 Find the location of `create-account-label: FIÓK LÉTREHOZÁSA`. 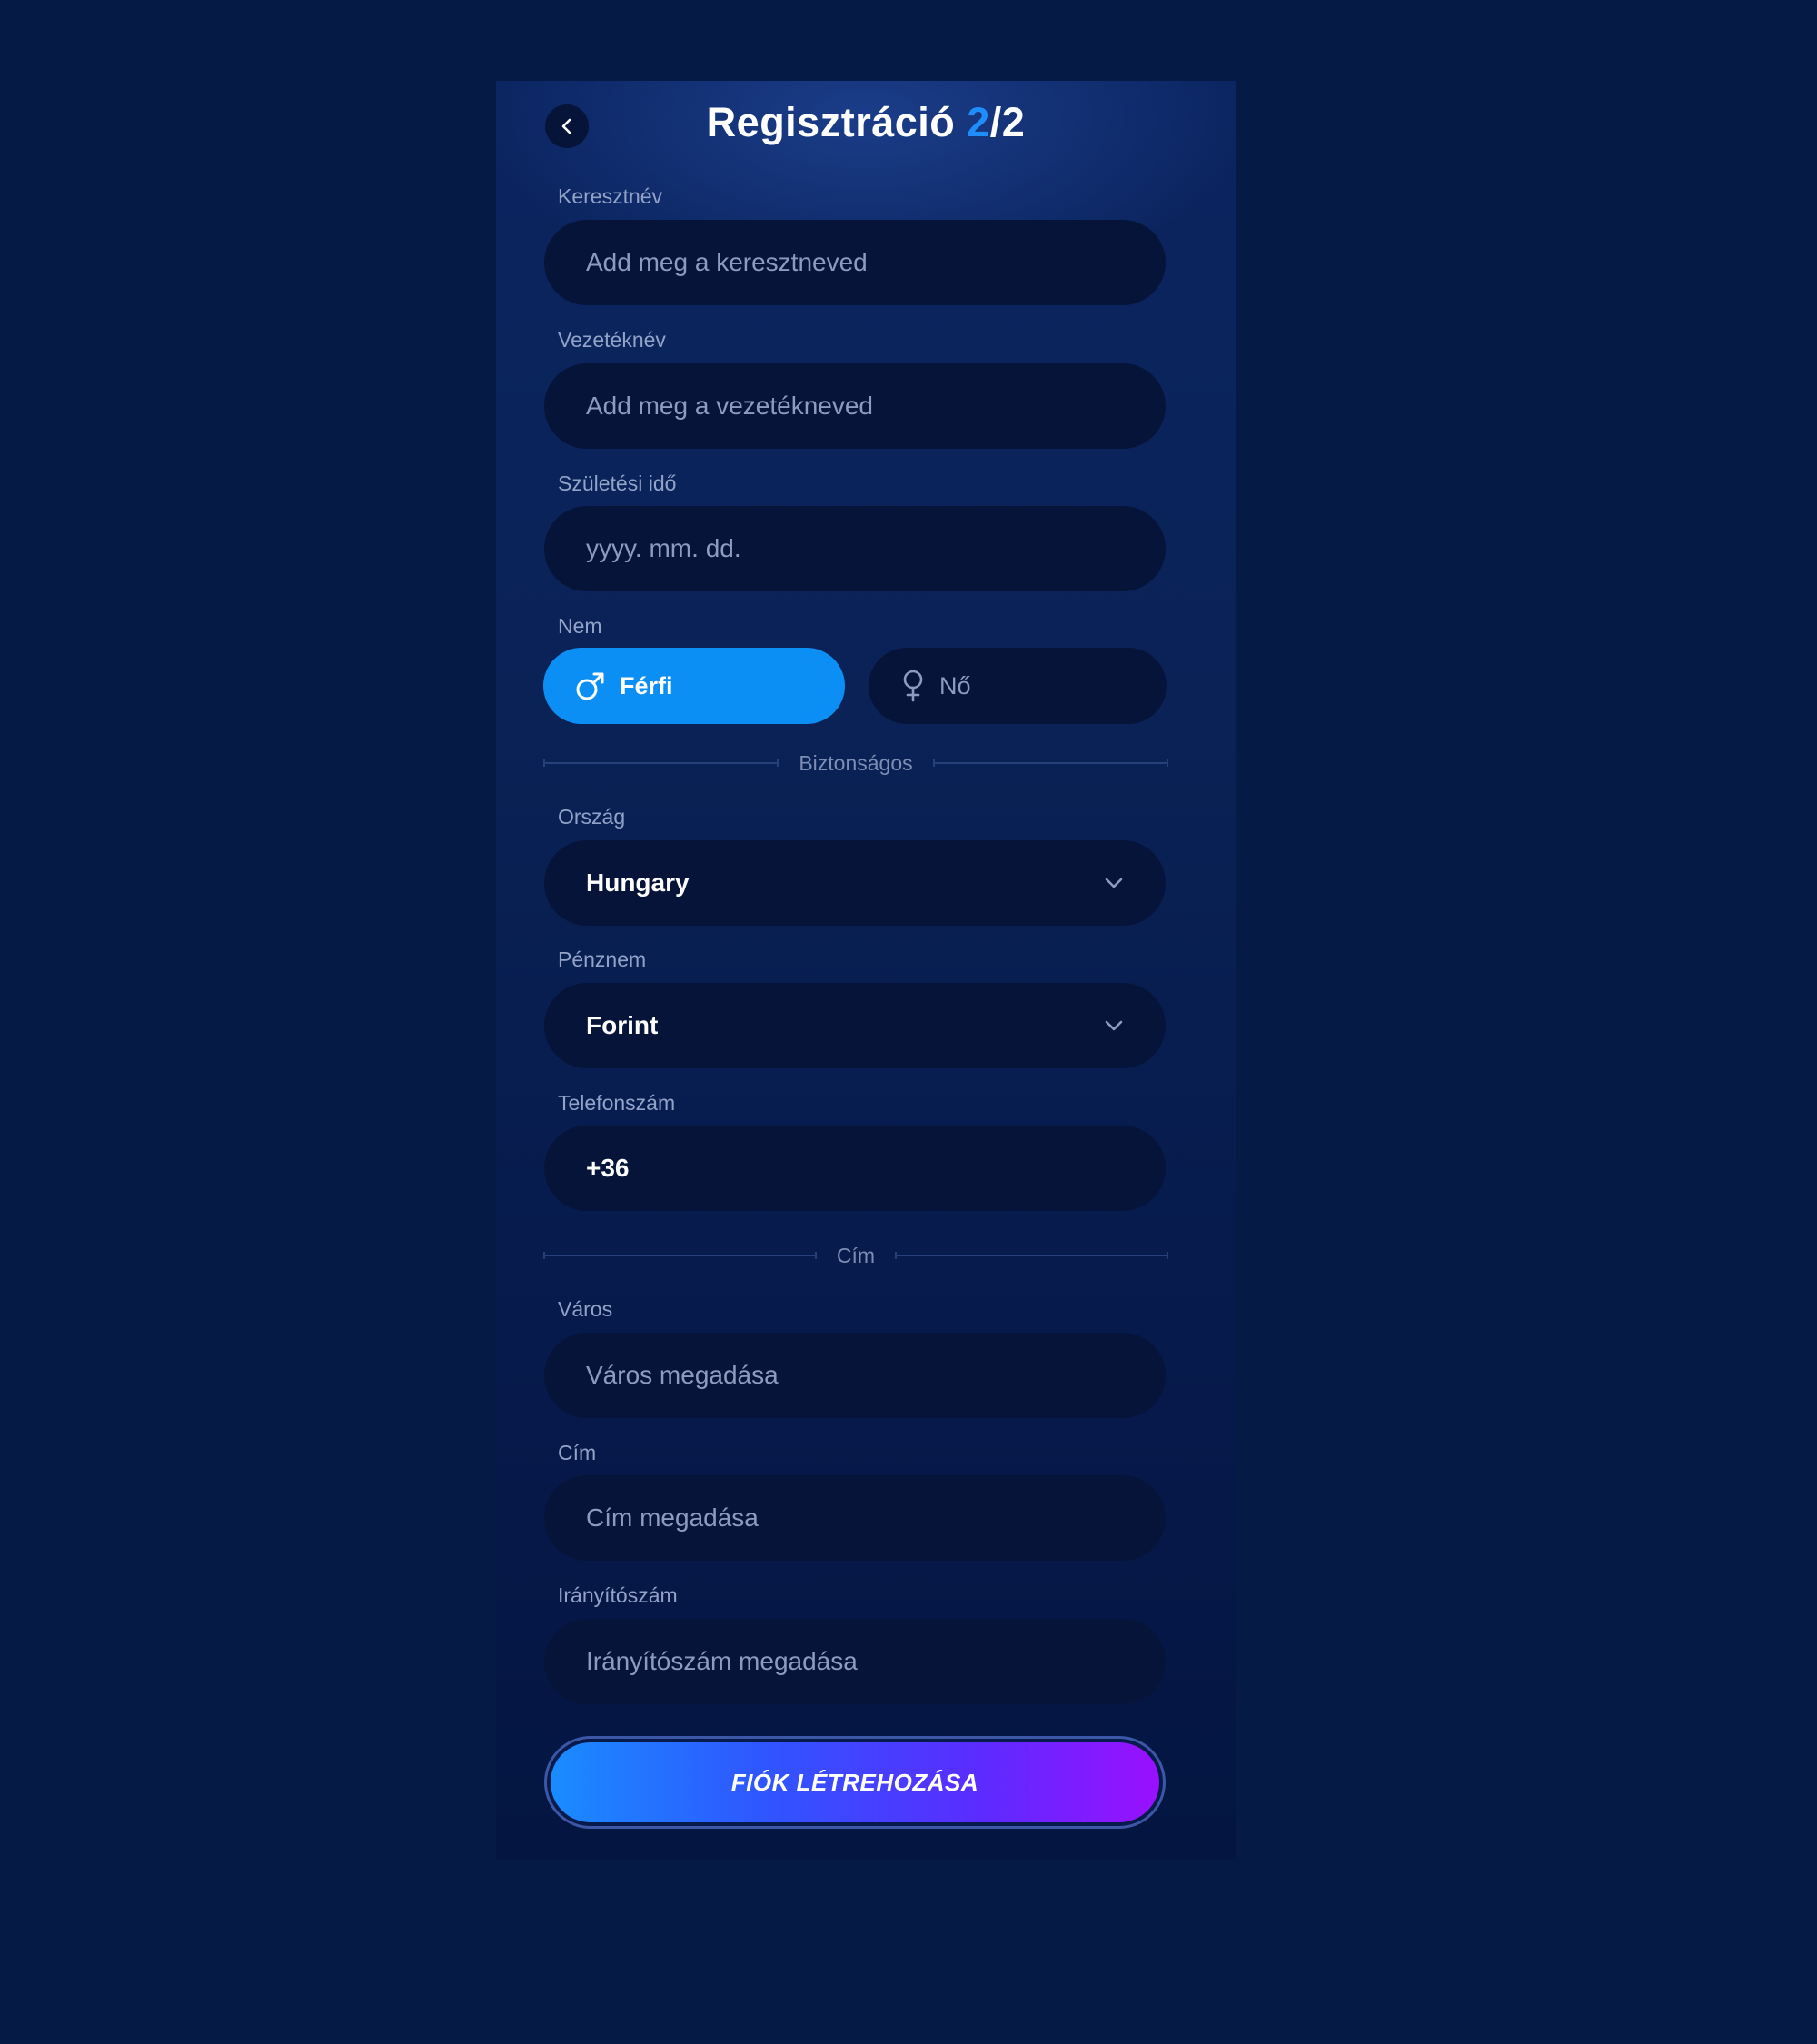

create-account-label: FIÓK LÉTREHOZÁSA is located at coordinates (855, 1782).